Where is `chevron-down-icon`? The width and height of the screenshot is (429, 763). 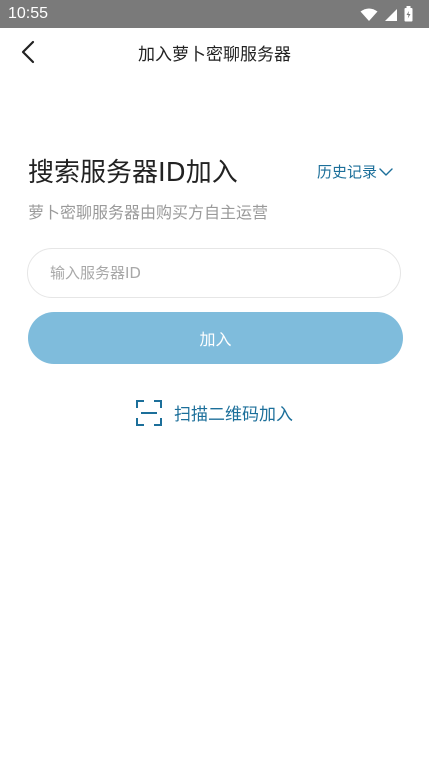 chevron-down-icon is located at coordinates (386, 172).